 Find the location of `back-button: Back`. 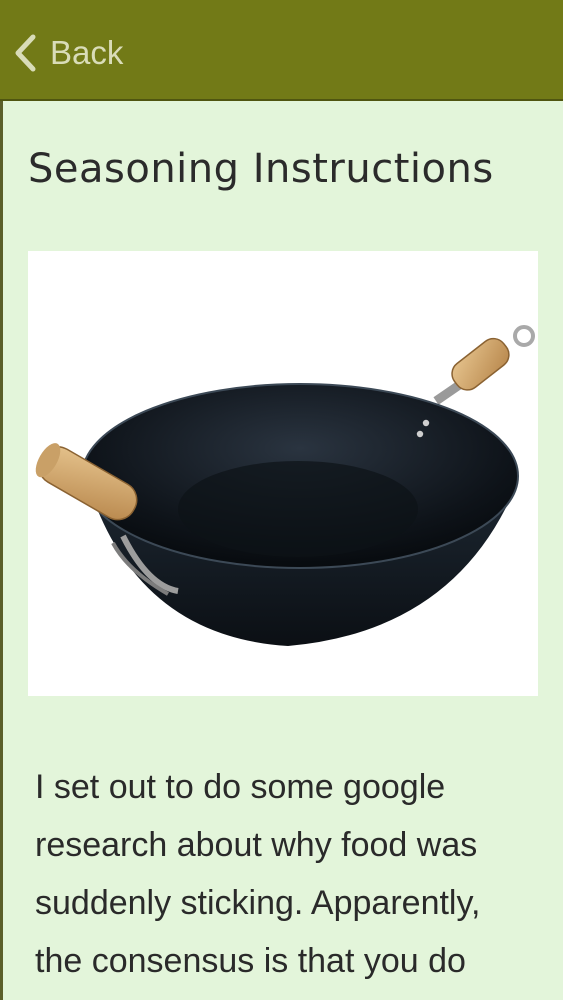

back-button: Back is located at coordinates (67, 53).